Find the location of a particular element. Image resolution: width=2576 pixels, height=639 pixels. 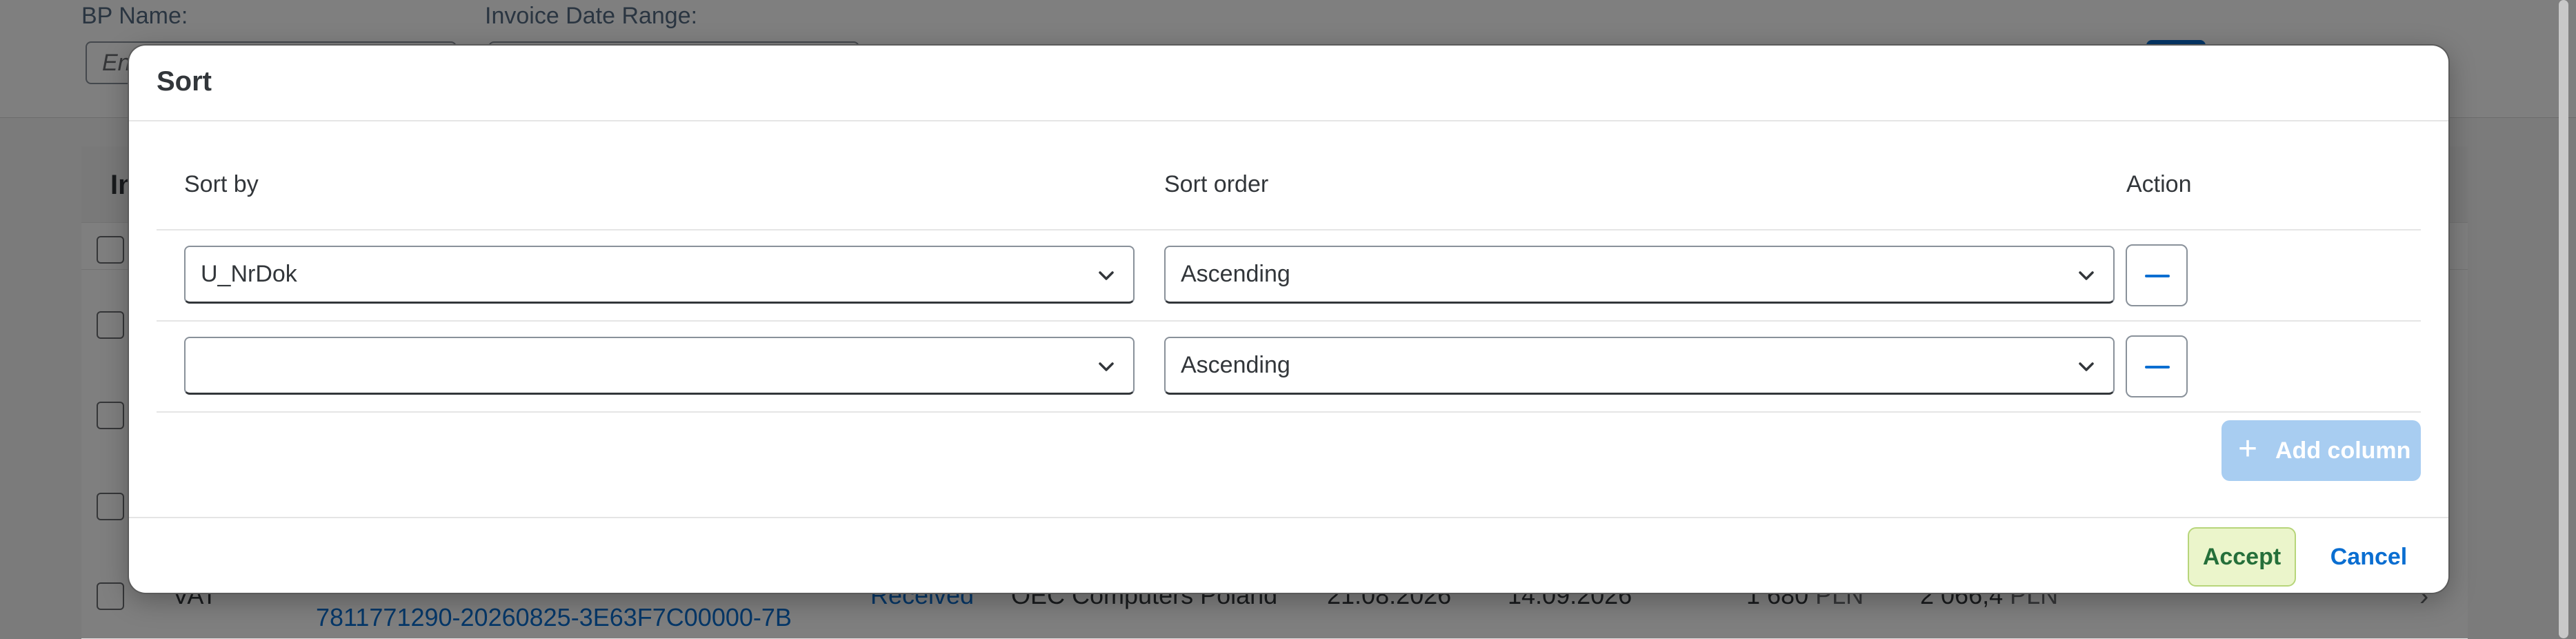

dialog-footer: Accept Cancel is located at coordinates (1288, 555).